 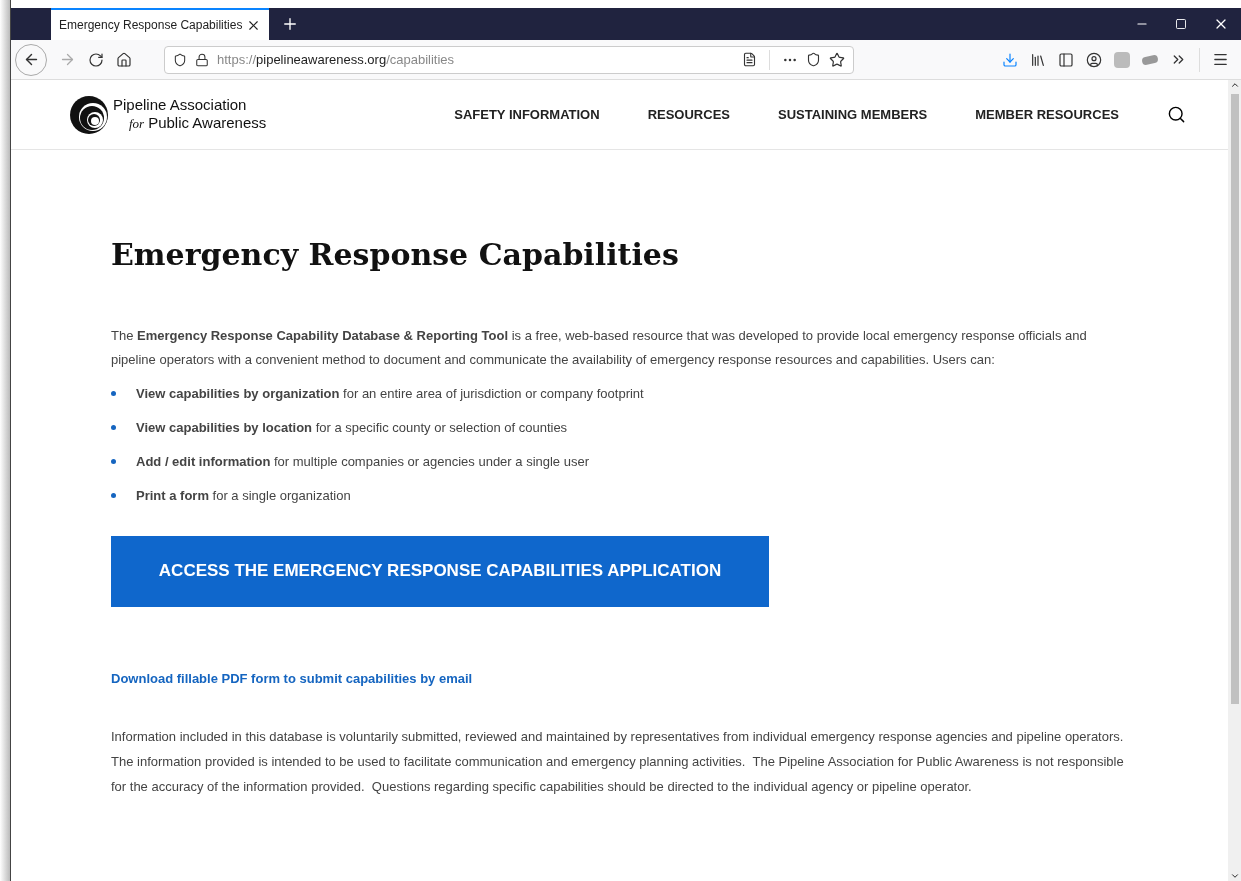 I want to click on scrollbar-thumb, so click(x=1234, y=399).